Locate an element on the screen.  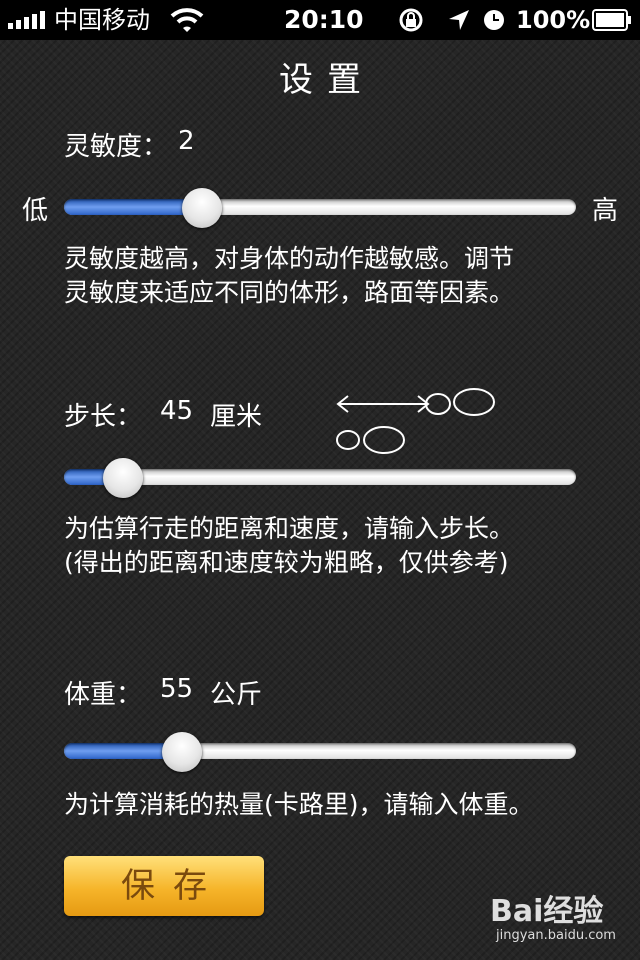
weight-description: 为计算消耗的热量(卡路里)，请输入体重。 is located at coordinates (299, 804).